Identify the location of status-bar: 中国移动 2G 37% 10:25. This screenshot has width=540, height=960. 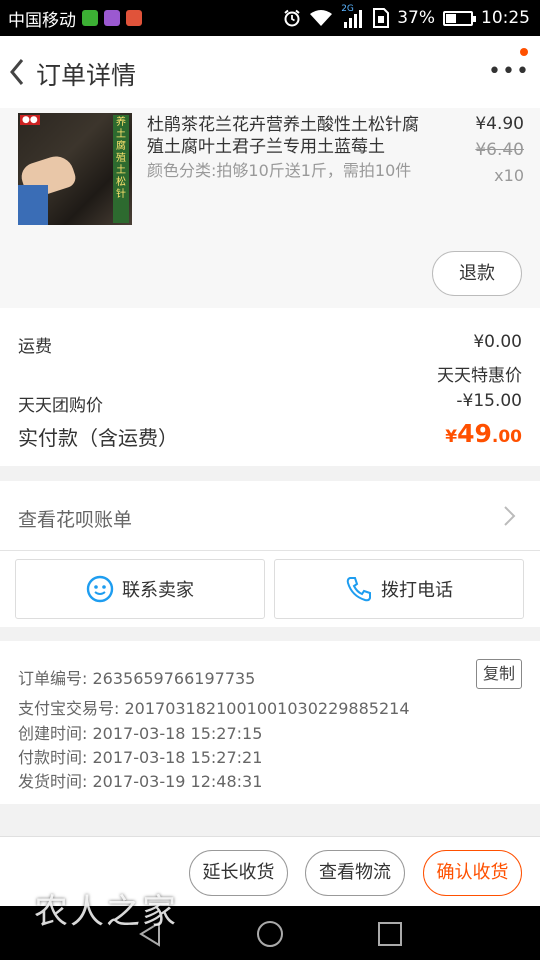
(270, 18).